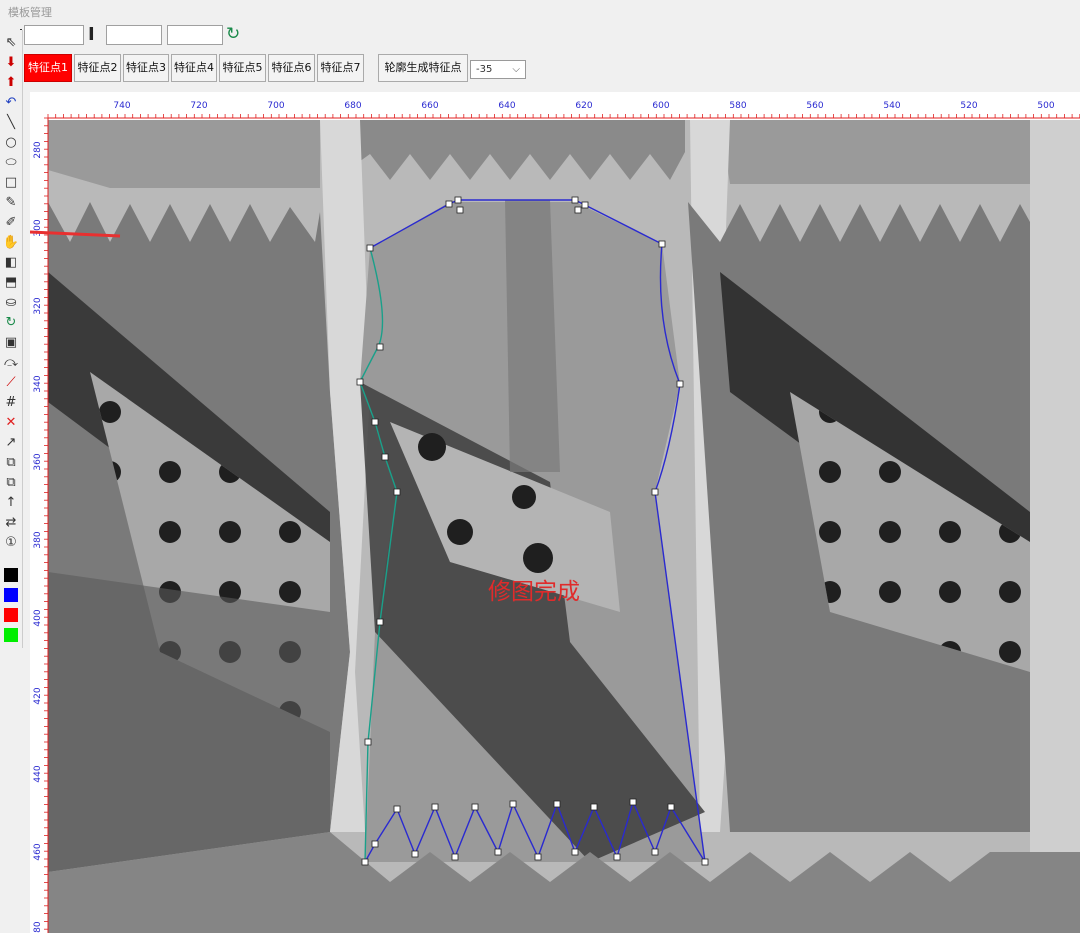 This screenshot has width=1080, height=933. Describe the element at coordinates (11, 463) in the screenshot. I see `copy-icon: ⧉` at that location.